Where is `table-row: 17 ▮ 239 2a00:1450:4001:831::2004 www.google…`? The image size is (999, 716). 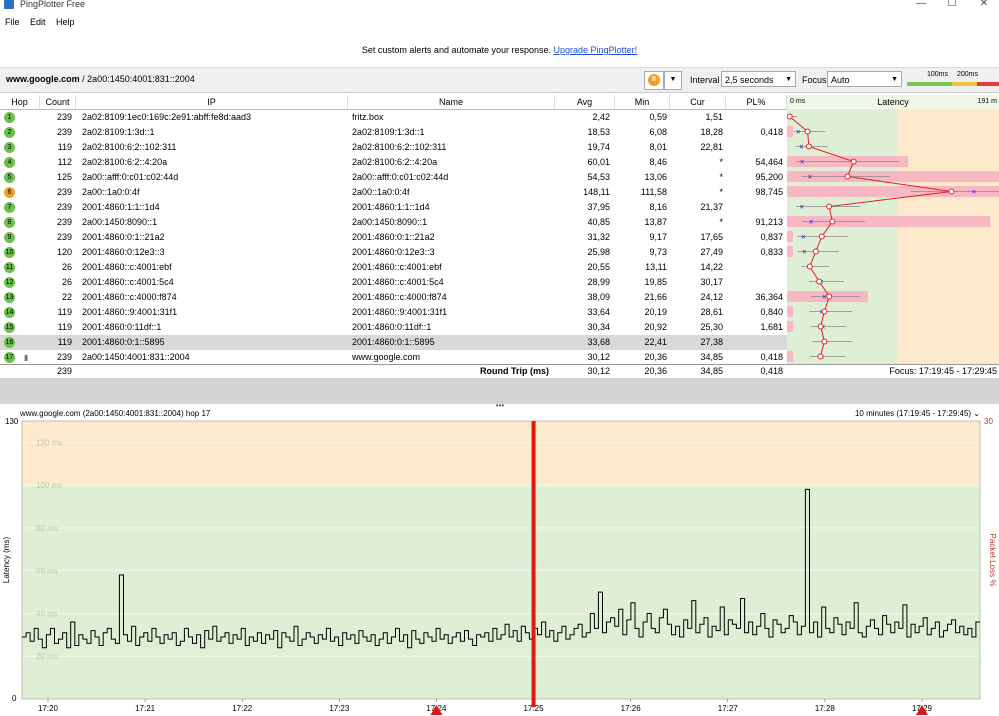 table-row: 17 ▮ 239 2a00:1450:4001:831::2004 www.google… is located at coordinates (393, 357).